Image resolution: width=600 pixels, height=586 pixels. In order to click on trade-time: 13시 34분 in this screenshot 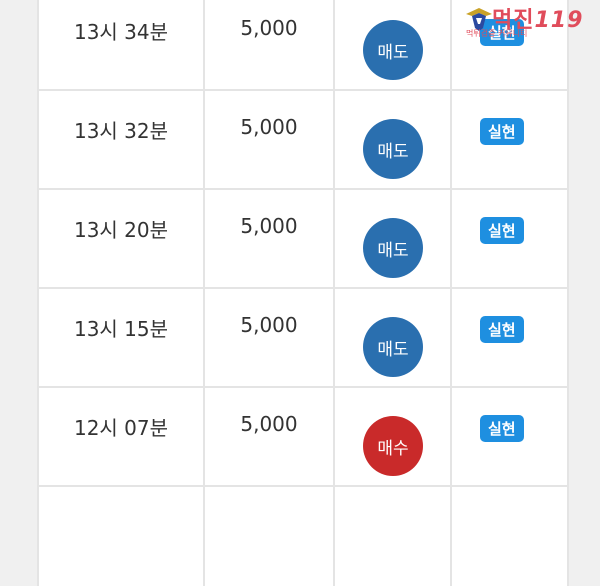, I will do `click(121, 32)`.